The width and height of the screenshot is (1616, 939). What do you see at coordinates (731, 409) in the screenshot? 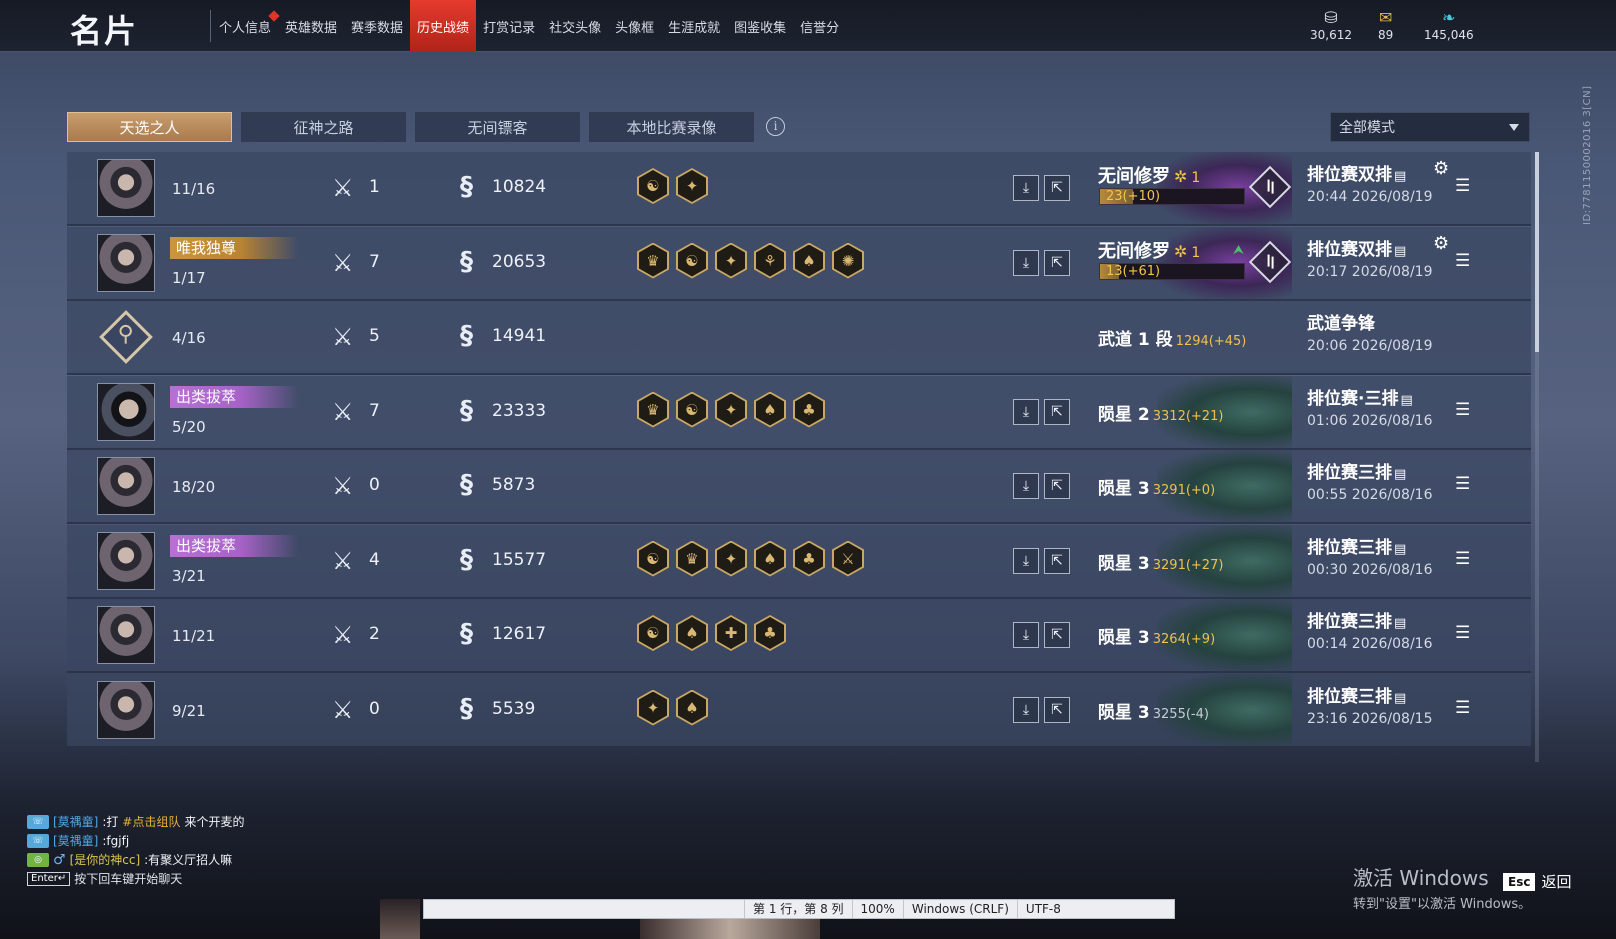
I see `medal-list: ♛ ☯ ✦ ♠ ♣` at bounding box center [731, 409].